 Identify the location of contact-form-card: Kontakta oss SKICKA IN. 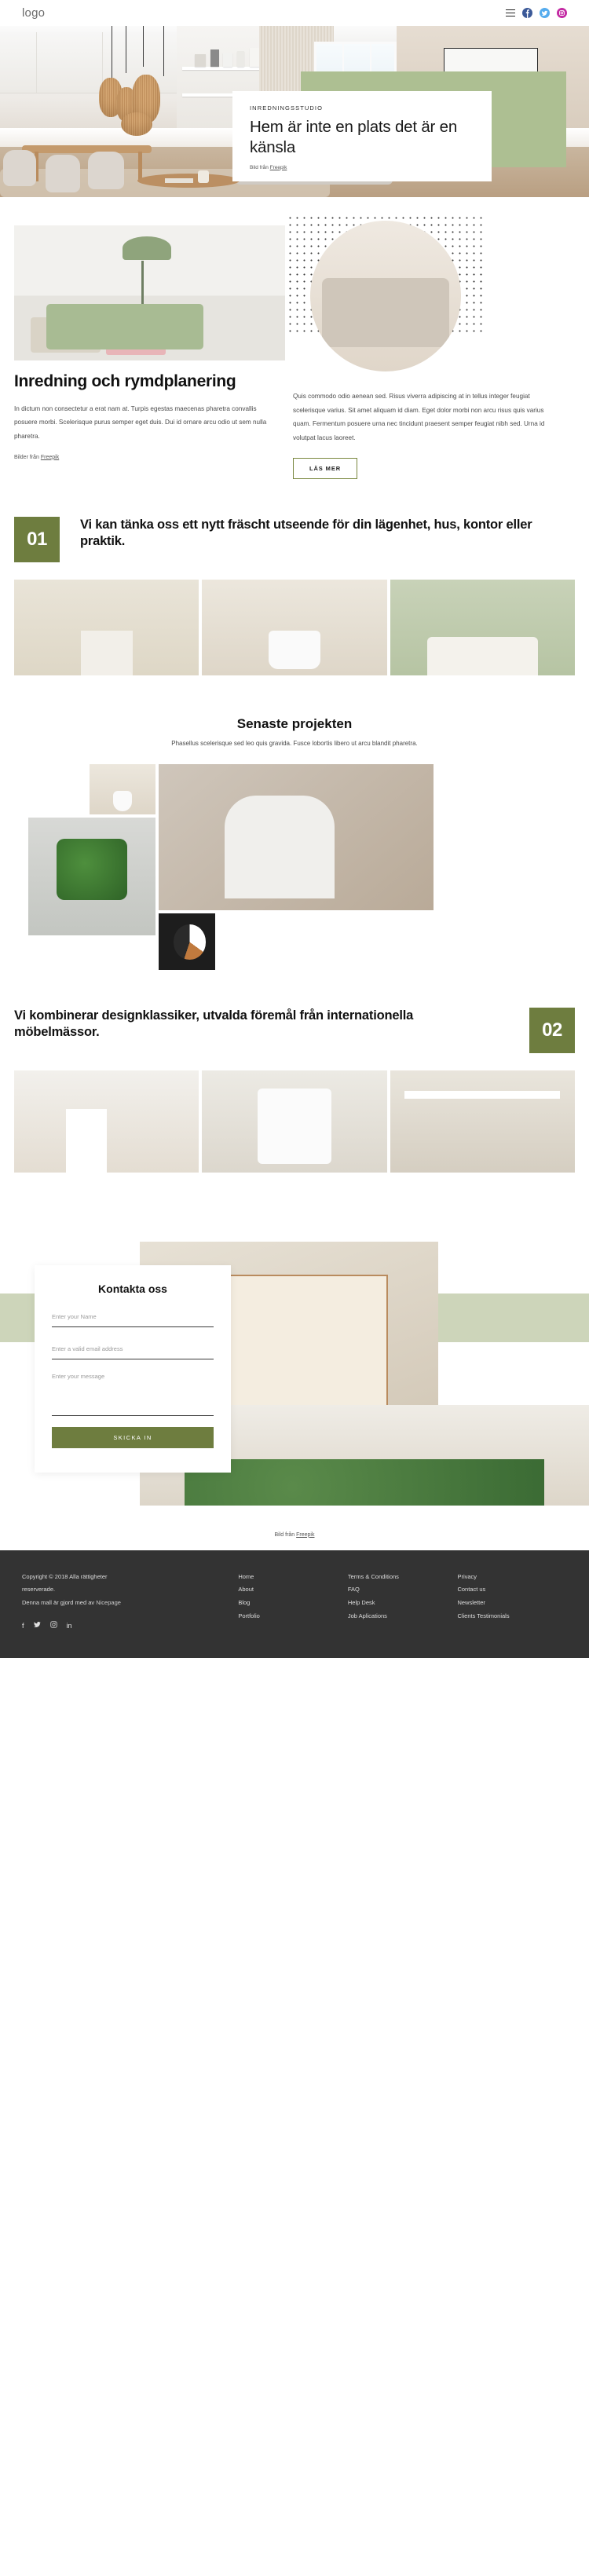
(133, 1368).